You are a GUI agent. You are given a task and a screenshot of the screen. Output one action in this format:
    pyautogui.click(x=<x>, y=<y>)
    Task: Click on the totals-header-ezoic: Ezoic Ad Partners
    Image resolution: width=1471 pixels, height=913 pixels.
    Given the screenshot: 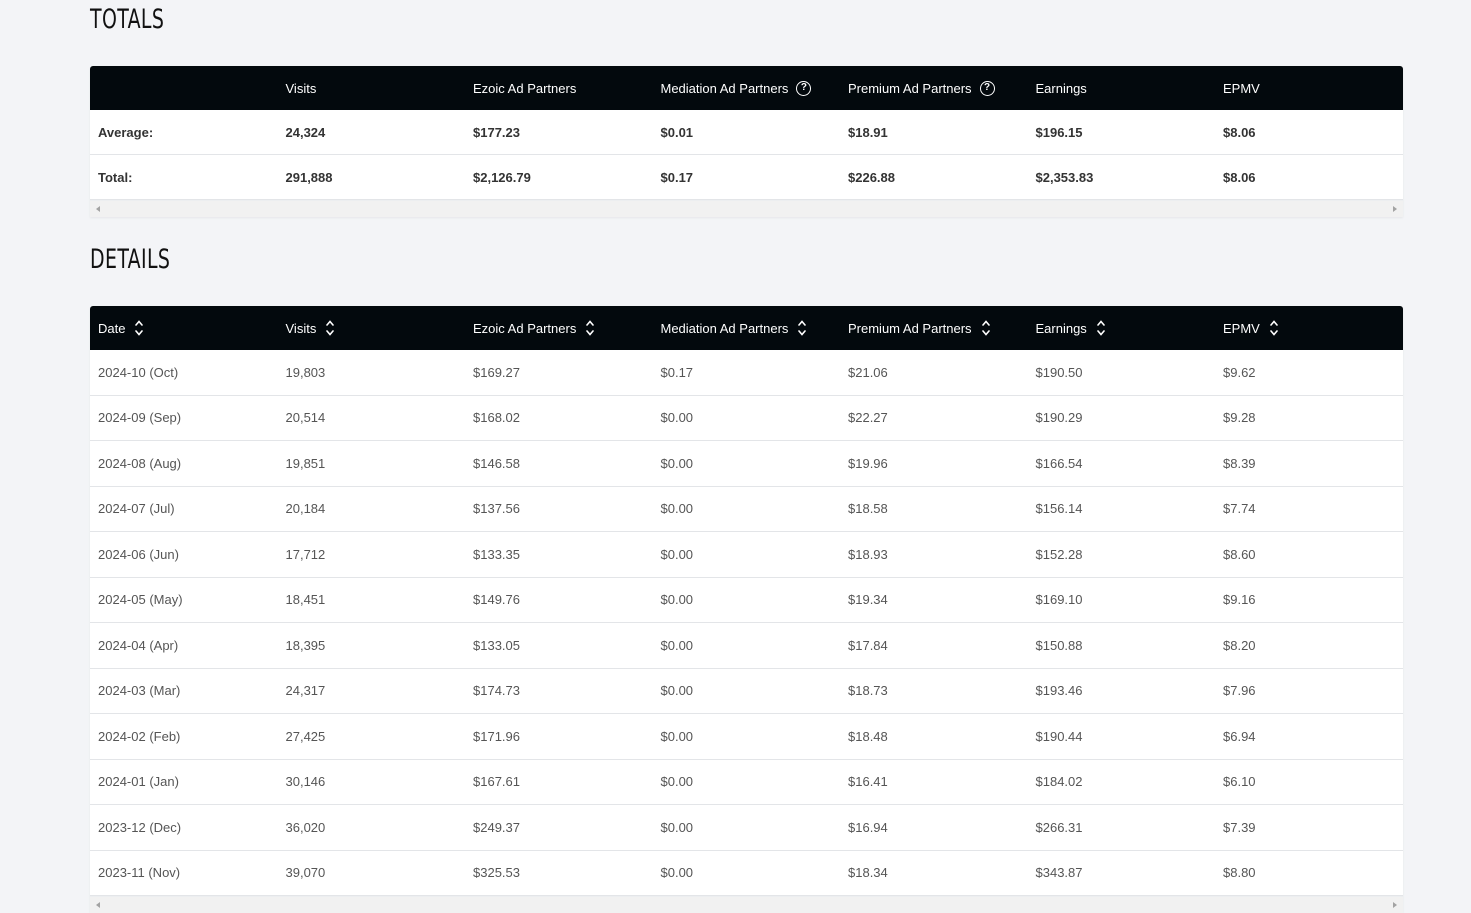 What is the action you would take?
    pyautogui.click(x=559, y=88)
    